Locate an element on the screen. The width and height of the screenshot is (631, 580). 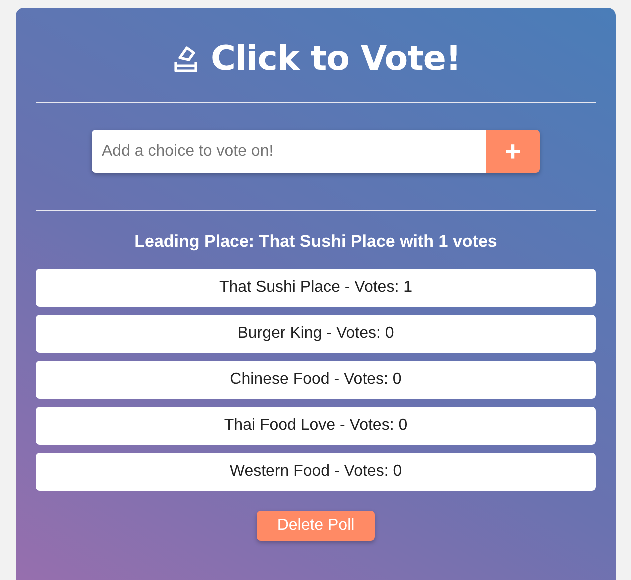
choice-item: Thai Food Love - Votes: 0 is located at coordinates (316, 426).